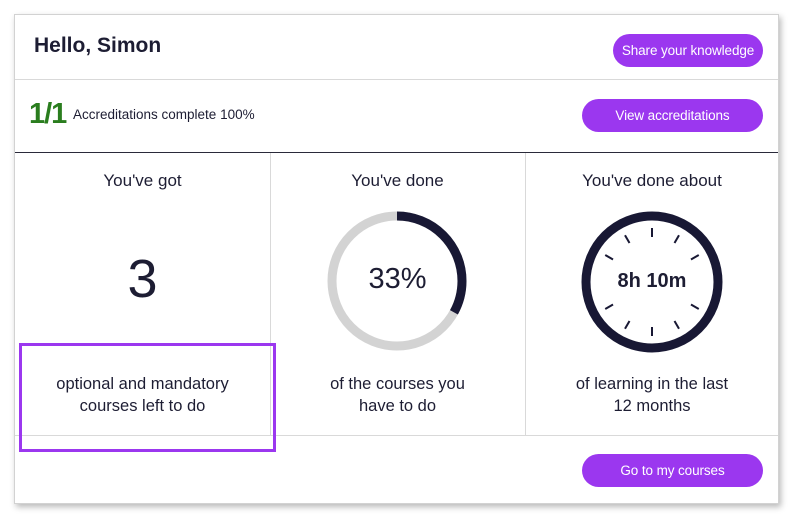  Describe the element at coordinates (396, 47) in the screenshot. I see `card-header: Hello, Simon Share your knowledge` at that location.